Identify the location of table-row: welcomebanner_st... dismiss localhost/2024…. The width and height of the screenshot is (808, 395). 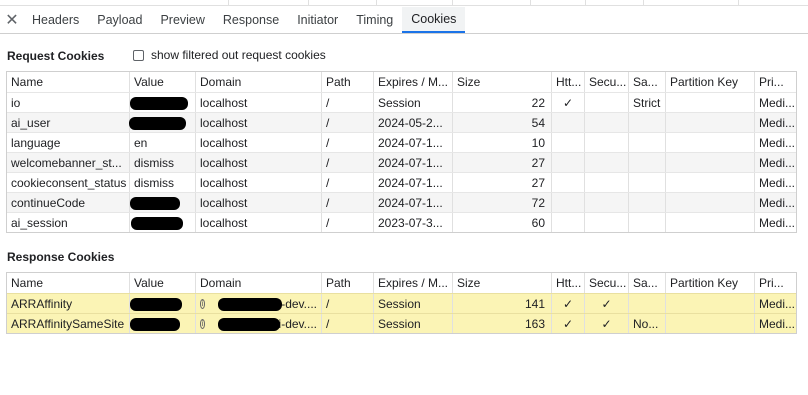
(401, 162).